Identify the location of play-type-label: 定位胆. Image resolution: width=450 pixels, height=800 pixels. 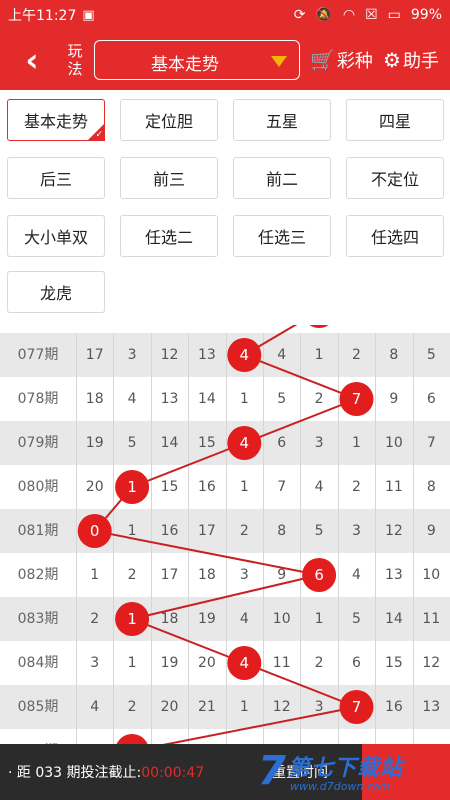
(168, 121).